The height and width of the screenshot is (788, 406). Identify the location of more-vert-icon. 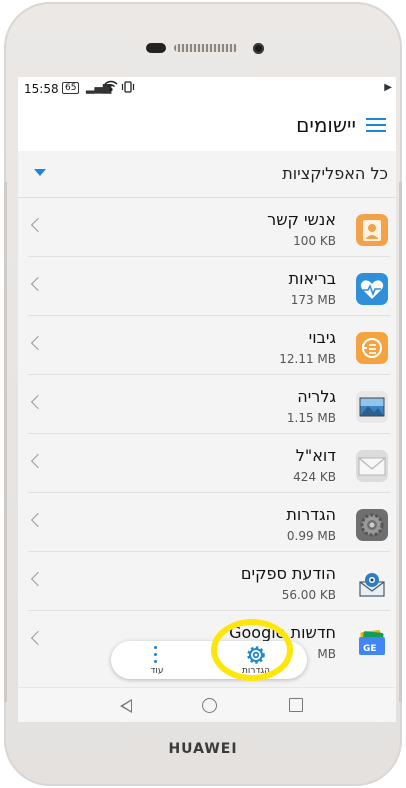
(156, 655).